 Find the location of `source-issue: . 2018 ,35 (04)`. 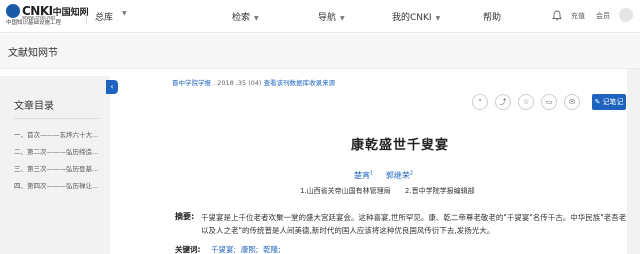

source-issue: . 2018 ,35 (04) is located at coordinates (237, 83).